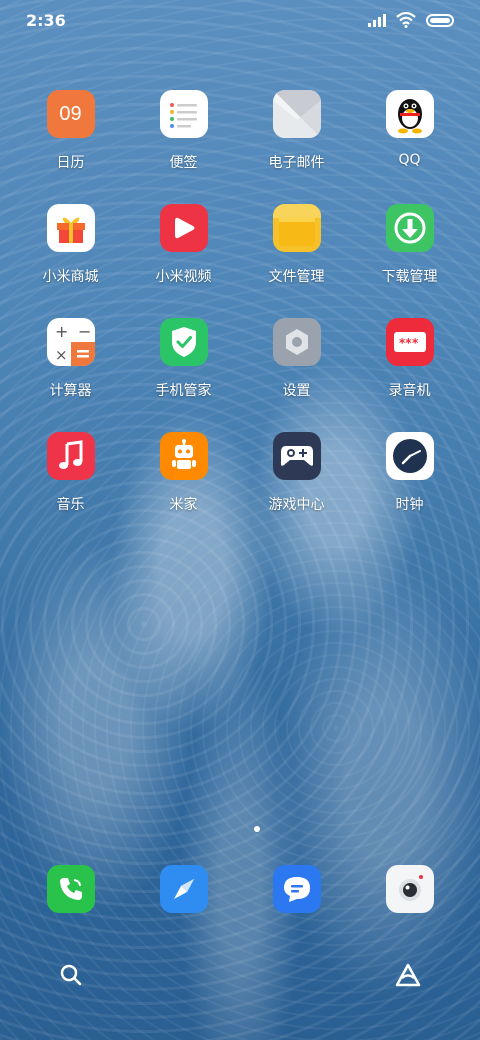  I want to click on app-qq: QQ, so click(409, 131).